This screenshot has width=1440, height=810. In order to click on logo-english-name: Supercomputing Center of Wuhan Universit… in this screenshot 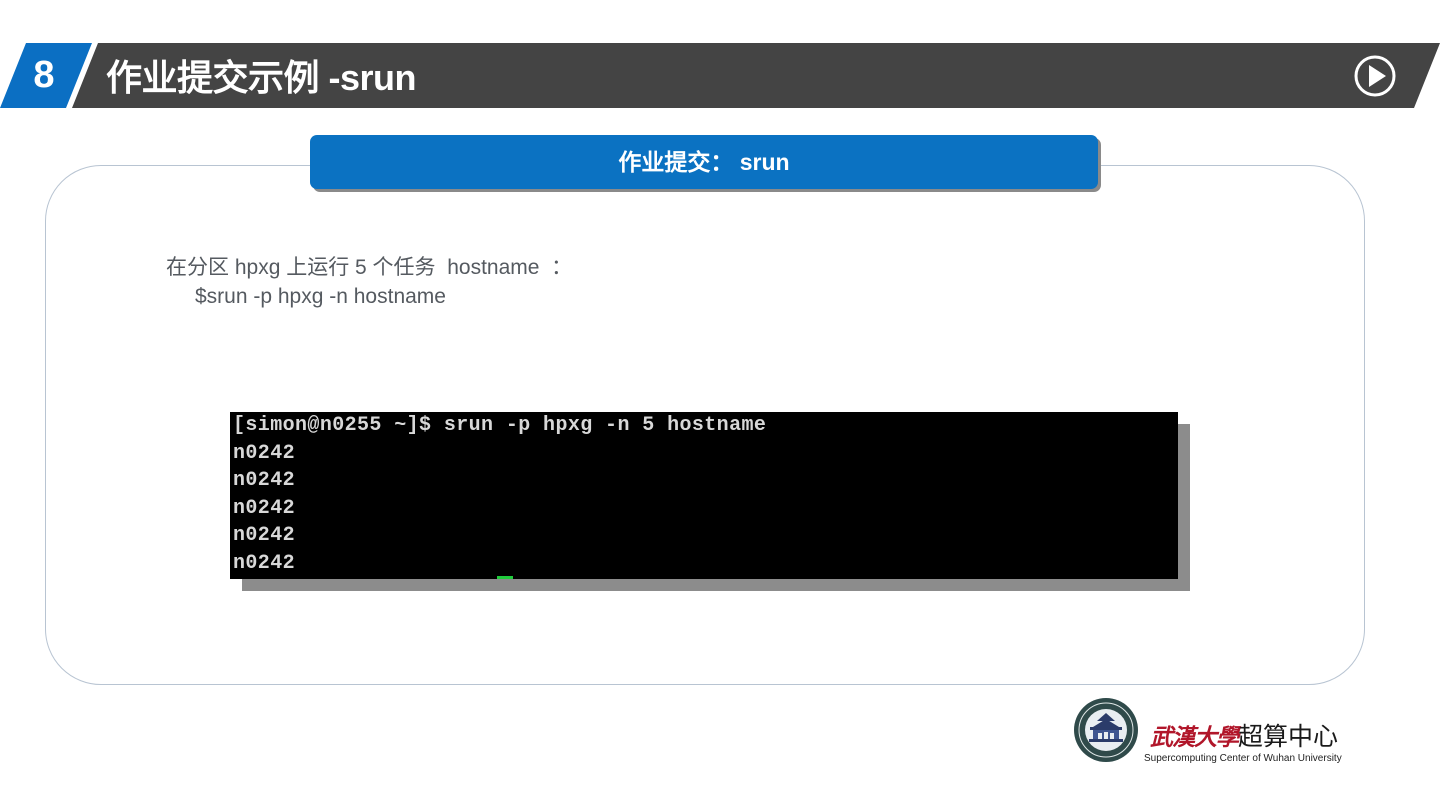, I will do `click(1243, 758)`.